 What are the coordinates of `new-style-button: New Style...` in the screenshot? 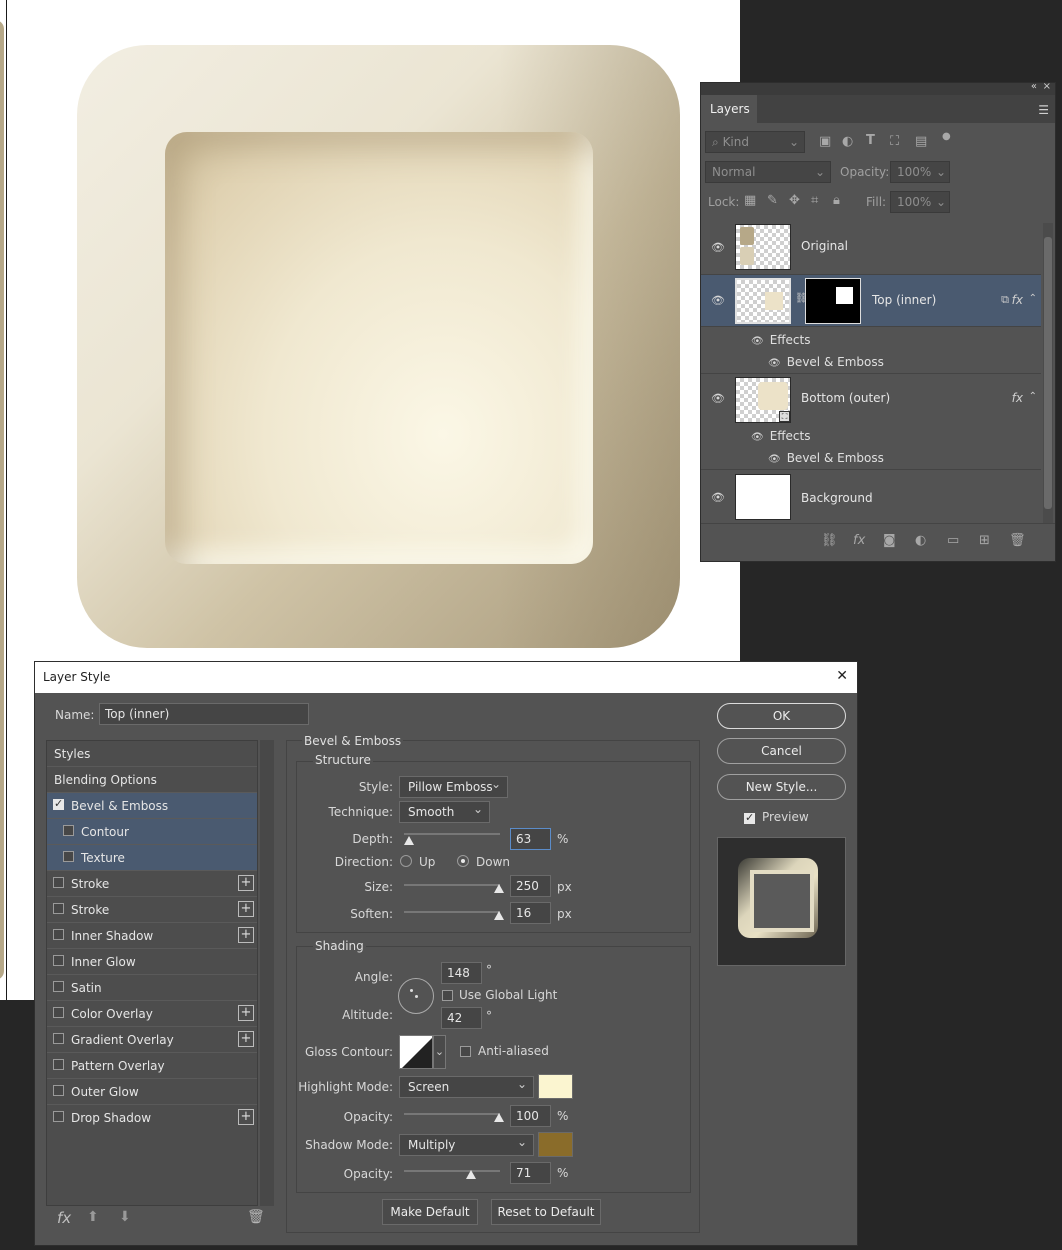 It's located at (781, 787).